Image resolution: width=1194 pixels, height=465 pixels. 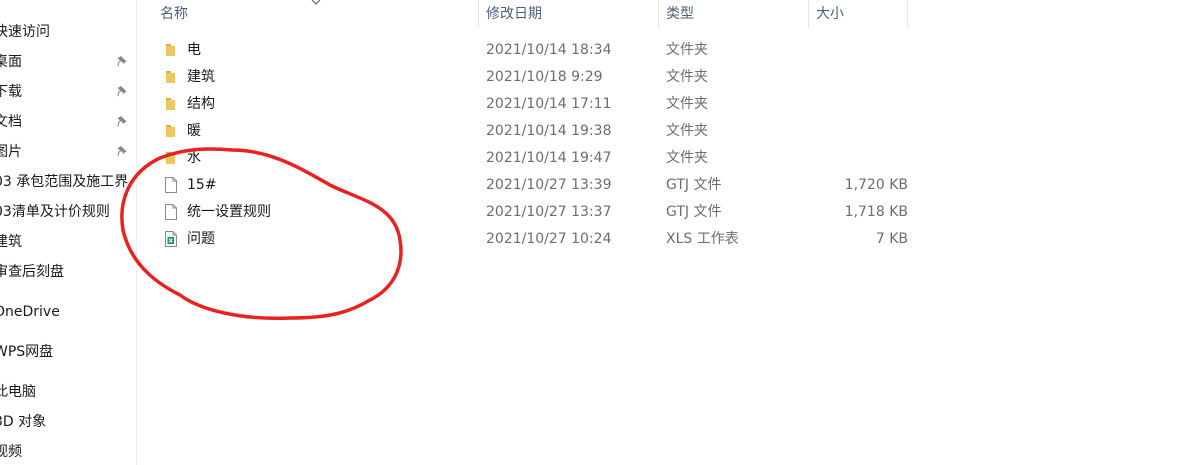 I want to click on file-name: 问题, so click(x=201, y=239).